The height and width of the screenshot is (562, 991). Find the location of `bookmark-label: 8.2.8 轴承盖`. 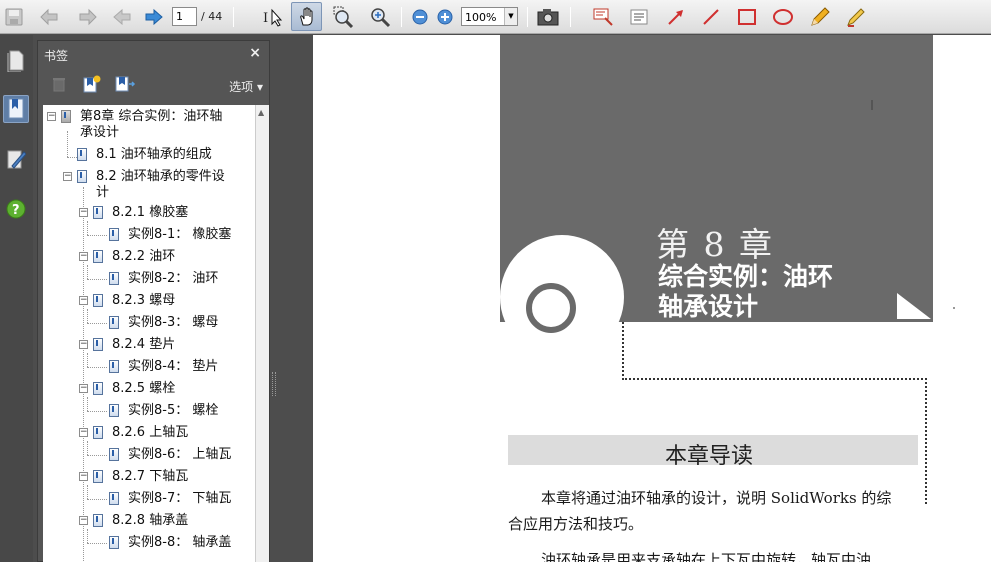

bookmark-label: 8.2.8 轴承盖 is located at coordinates (150, 520).